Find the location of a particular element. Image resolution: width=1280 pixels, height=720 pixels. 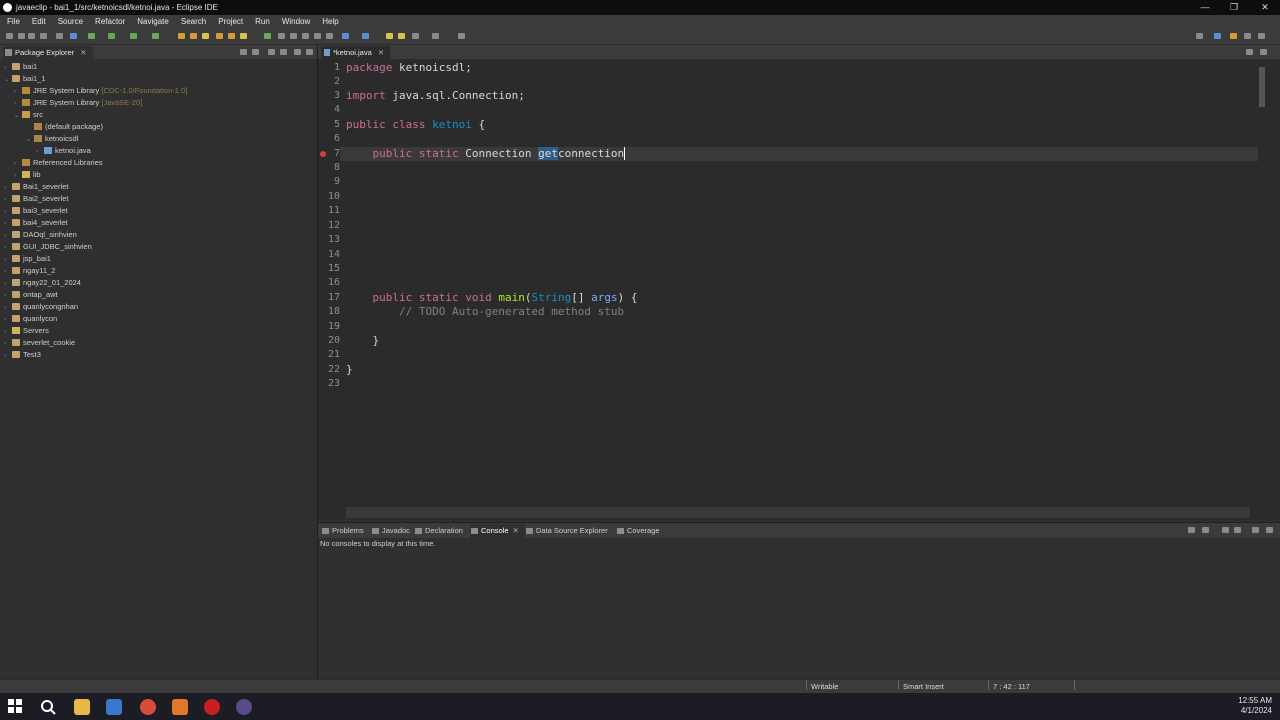

close-button: ✕ is located at coordinates (1265, 7).